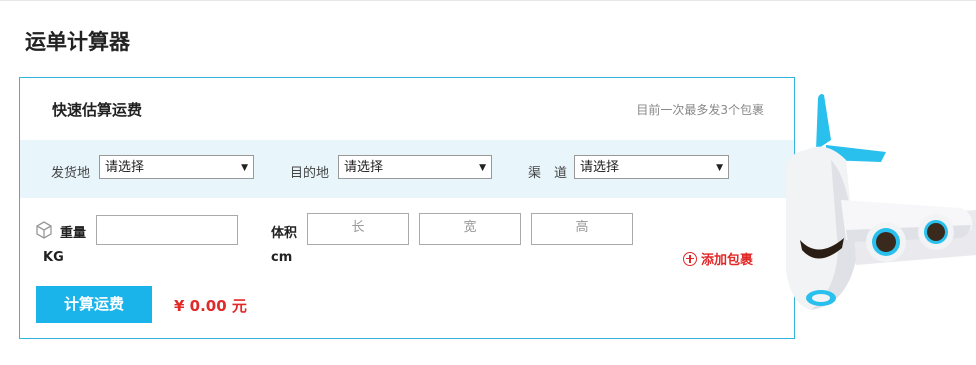 Image resolution: width=976 pixels, height=365 pixels. What do you see at coordinates (310, 173) in the screenshot?
I see `destination-label: 目的地` at bounding box center [310, 173].